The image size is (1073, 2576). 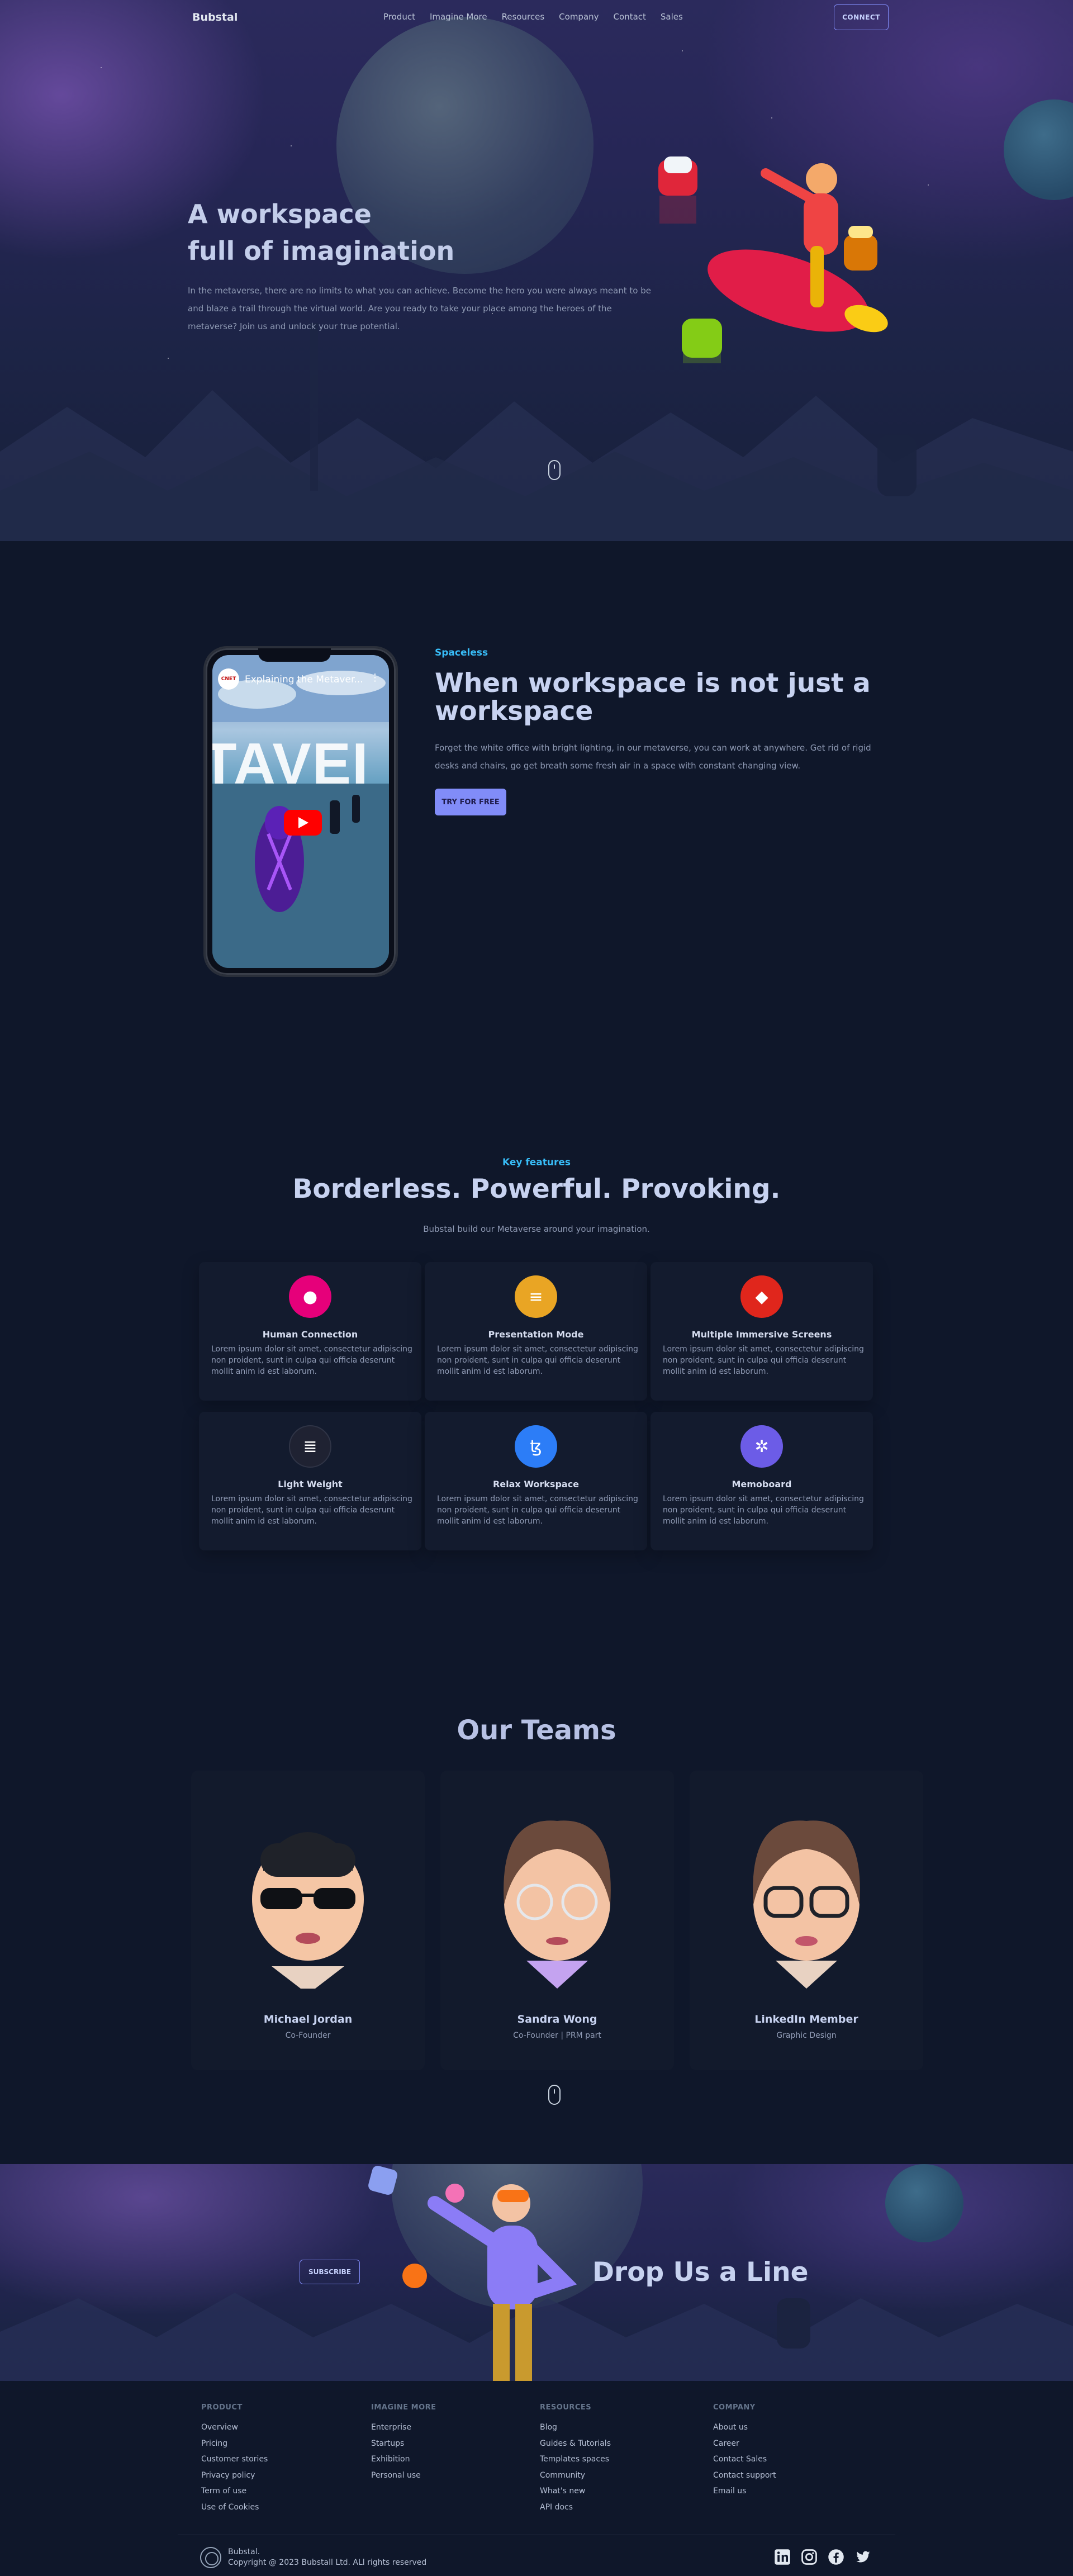 I want to click on footer-link: Email us, so click(x=744, y=2491).